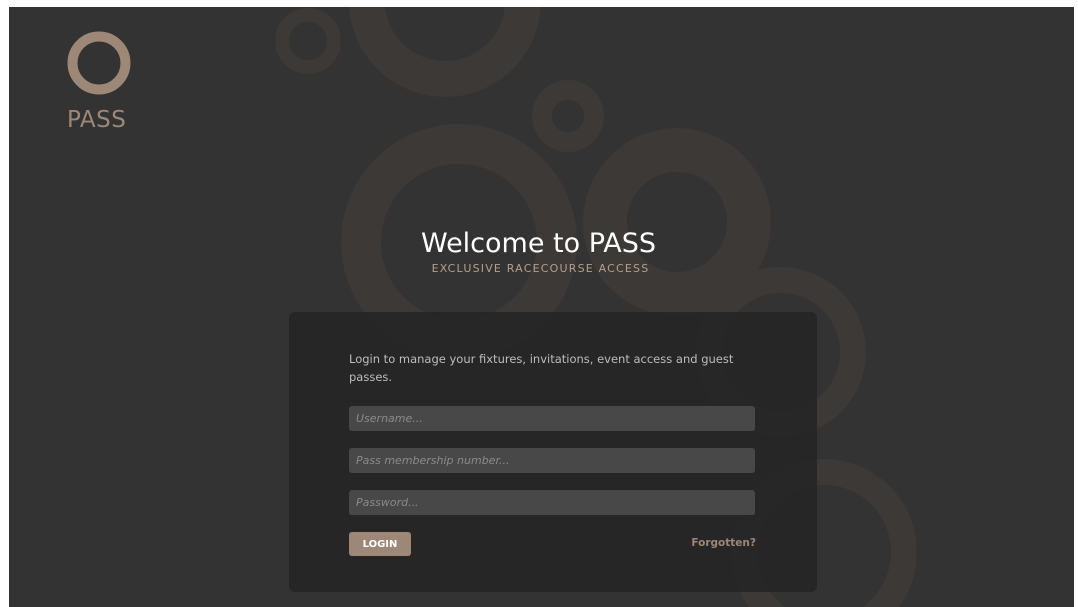 The height and width of the screenshot is (607, 1078). What do you see at coordinates (723, 543) in the screenshot?
I see `forgotten-link: Forgotten?` at bounding box center [723, 543].